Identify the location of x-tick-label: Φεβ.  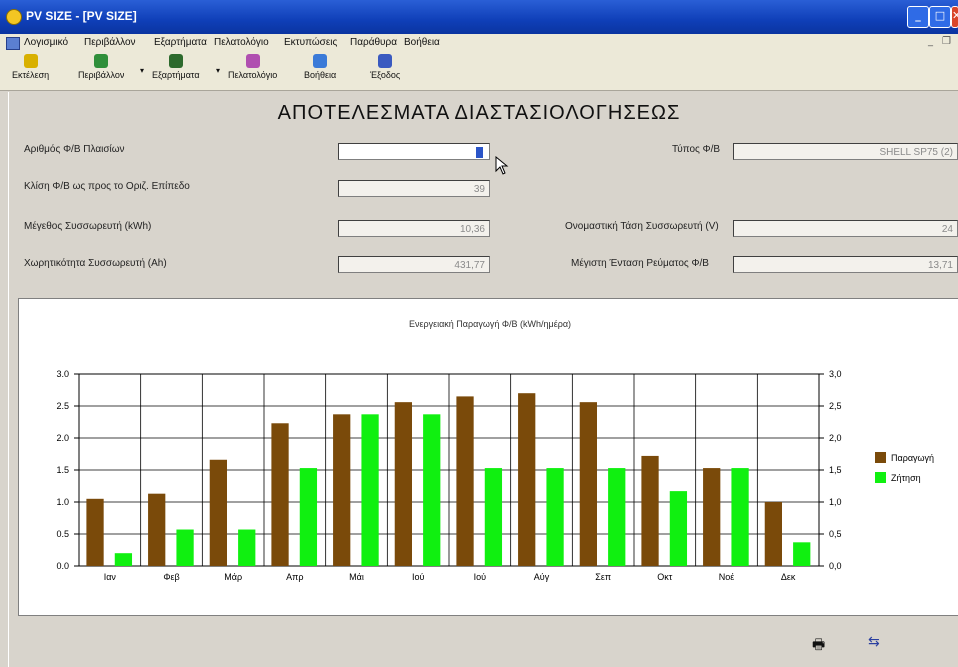
(171, 577).